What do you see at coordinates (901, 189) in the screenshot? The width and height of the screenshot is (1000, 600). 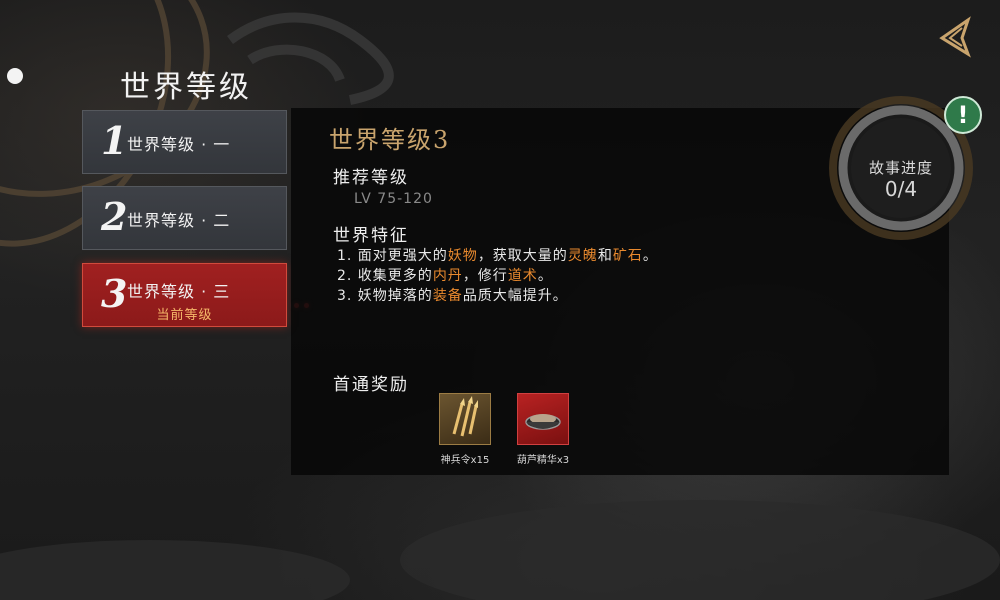 I see `story-progress-value: 0/4` at bounding box center [901, 189].